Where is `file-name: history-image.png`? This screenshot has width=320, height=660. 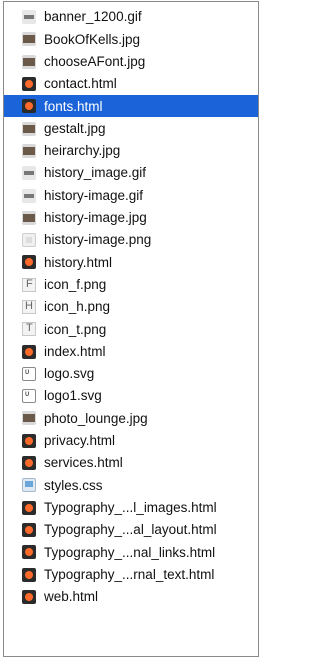
file-name: history-image.png is located at coordinates (98, 240).